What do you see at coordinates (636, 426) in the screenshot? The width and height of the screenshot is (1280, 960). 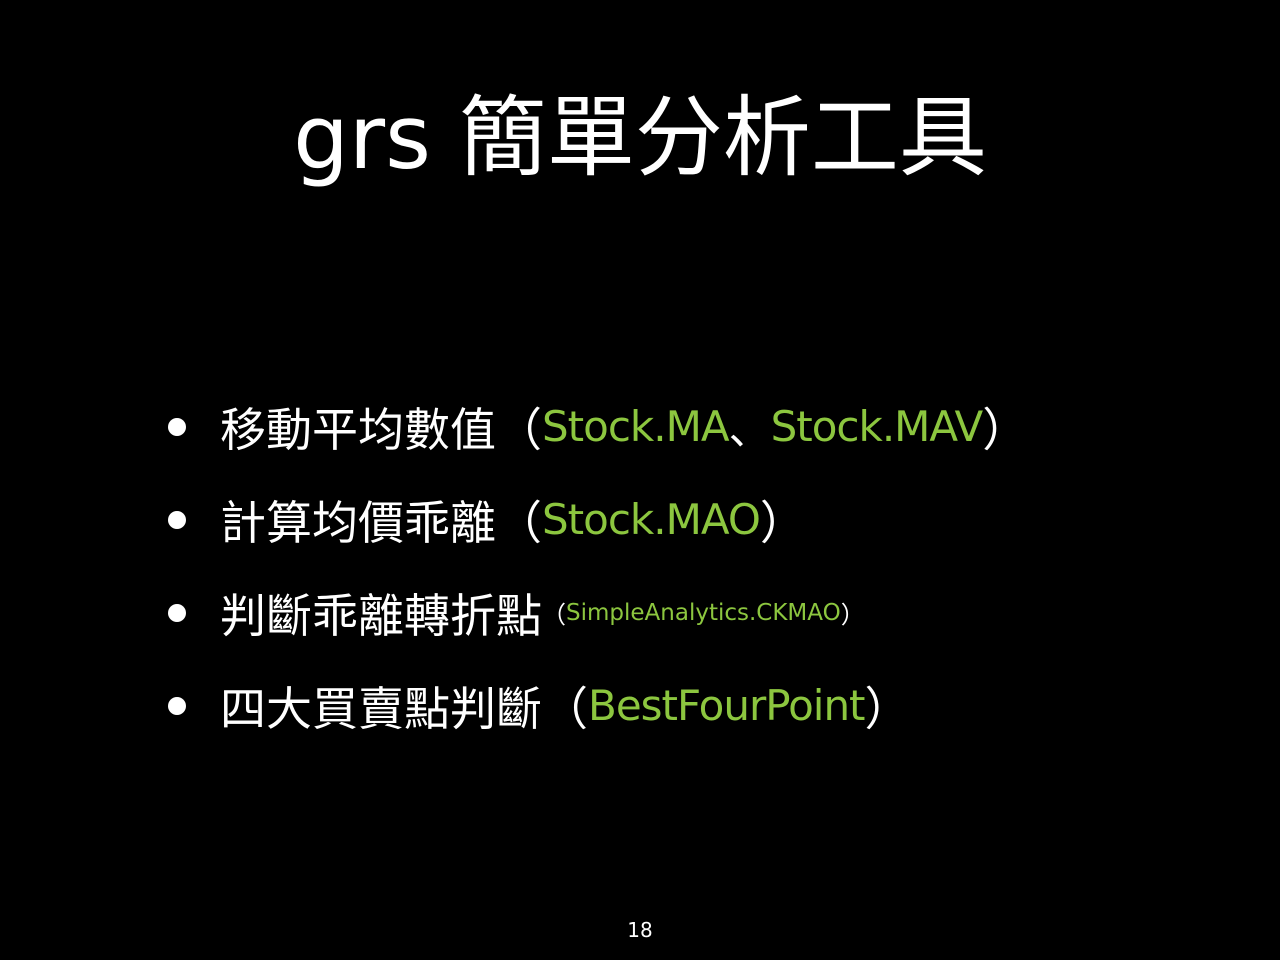 I see `code-stock-ma: Stock.MA` at bounding box center [636, 426].